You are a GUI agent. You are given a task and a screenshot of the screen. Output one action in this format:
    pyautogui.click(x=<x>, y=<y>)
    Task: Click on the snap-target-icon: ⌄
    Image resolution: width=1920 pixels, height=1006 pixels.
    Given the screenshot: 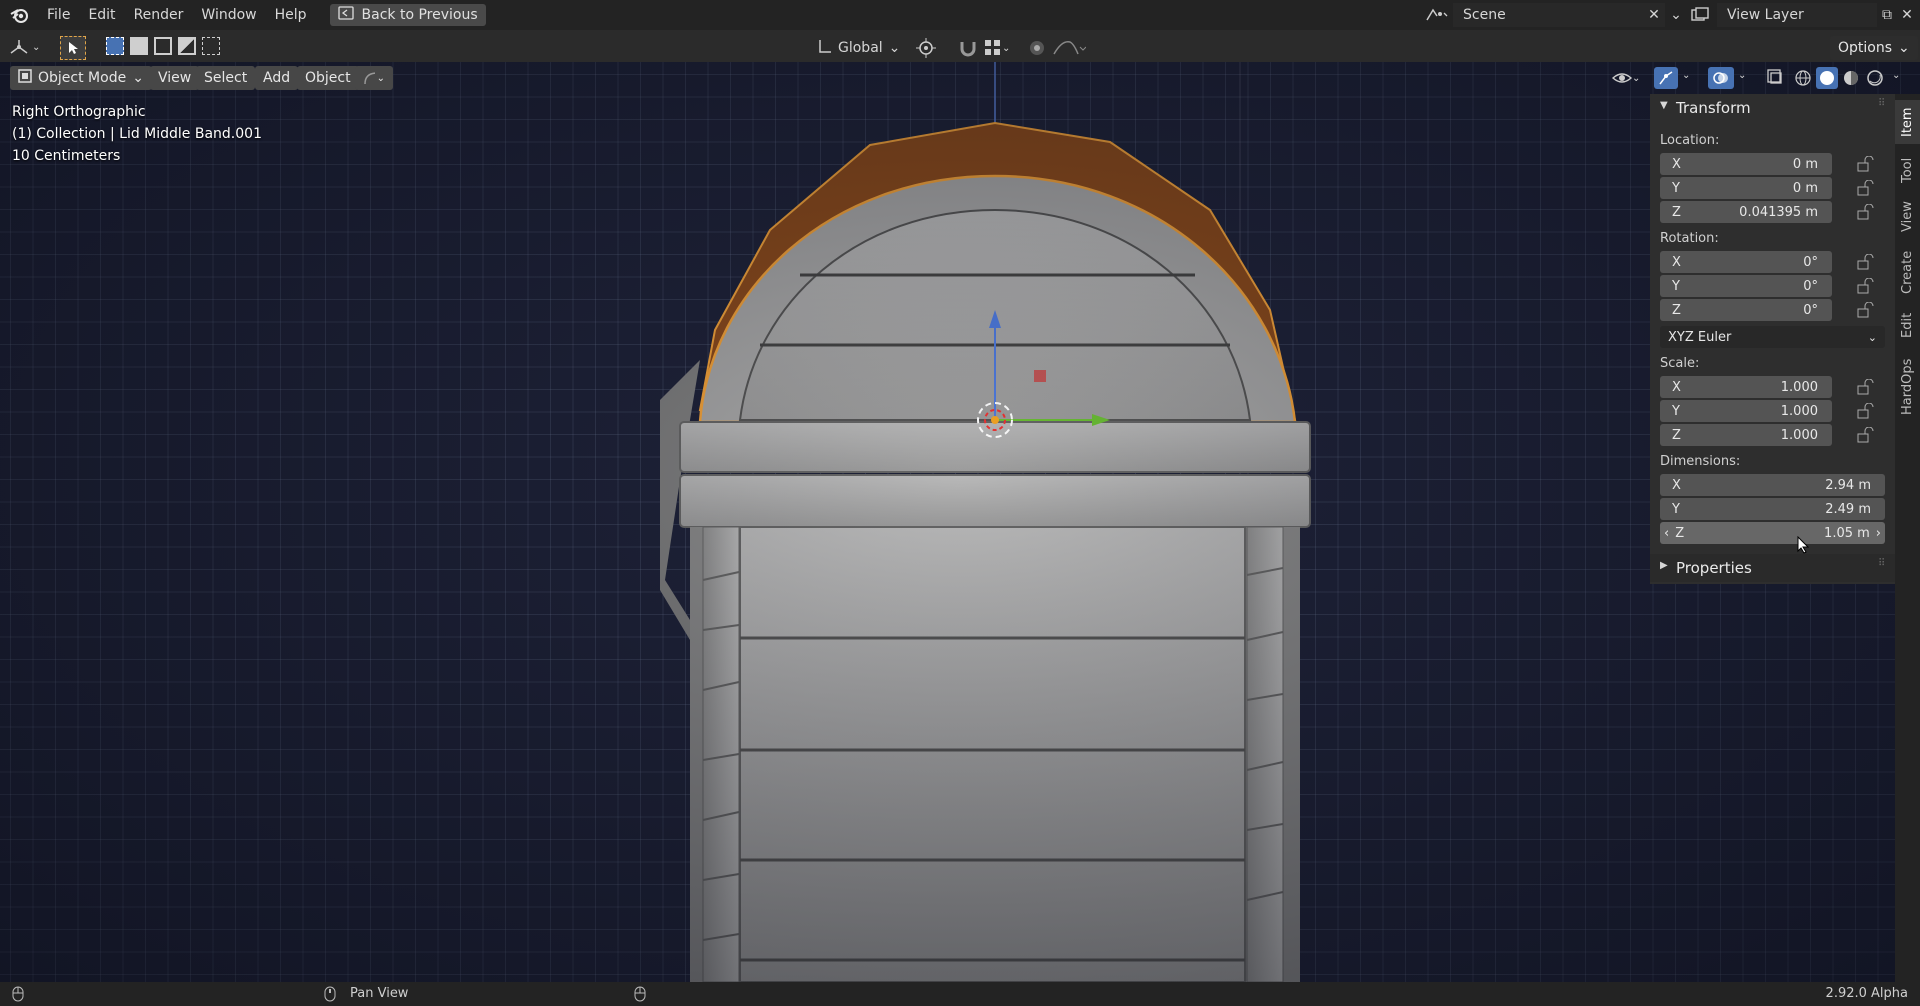 What is the action you would take?
    pyautogui.click(x=999, y=48)
    